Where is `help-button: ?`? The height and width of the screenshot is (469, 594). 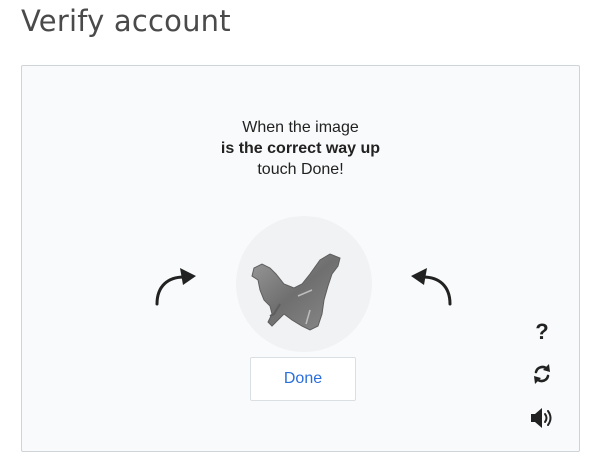
help-button: ? is located at coordinates (542, 332).